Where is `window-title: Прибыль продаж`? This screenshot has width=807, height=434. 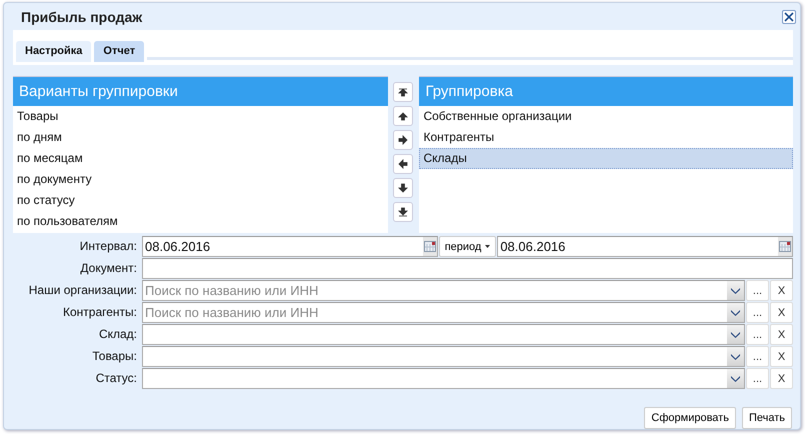
window-title: Прибыль продаж is located at coordinates (82, 16).